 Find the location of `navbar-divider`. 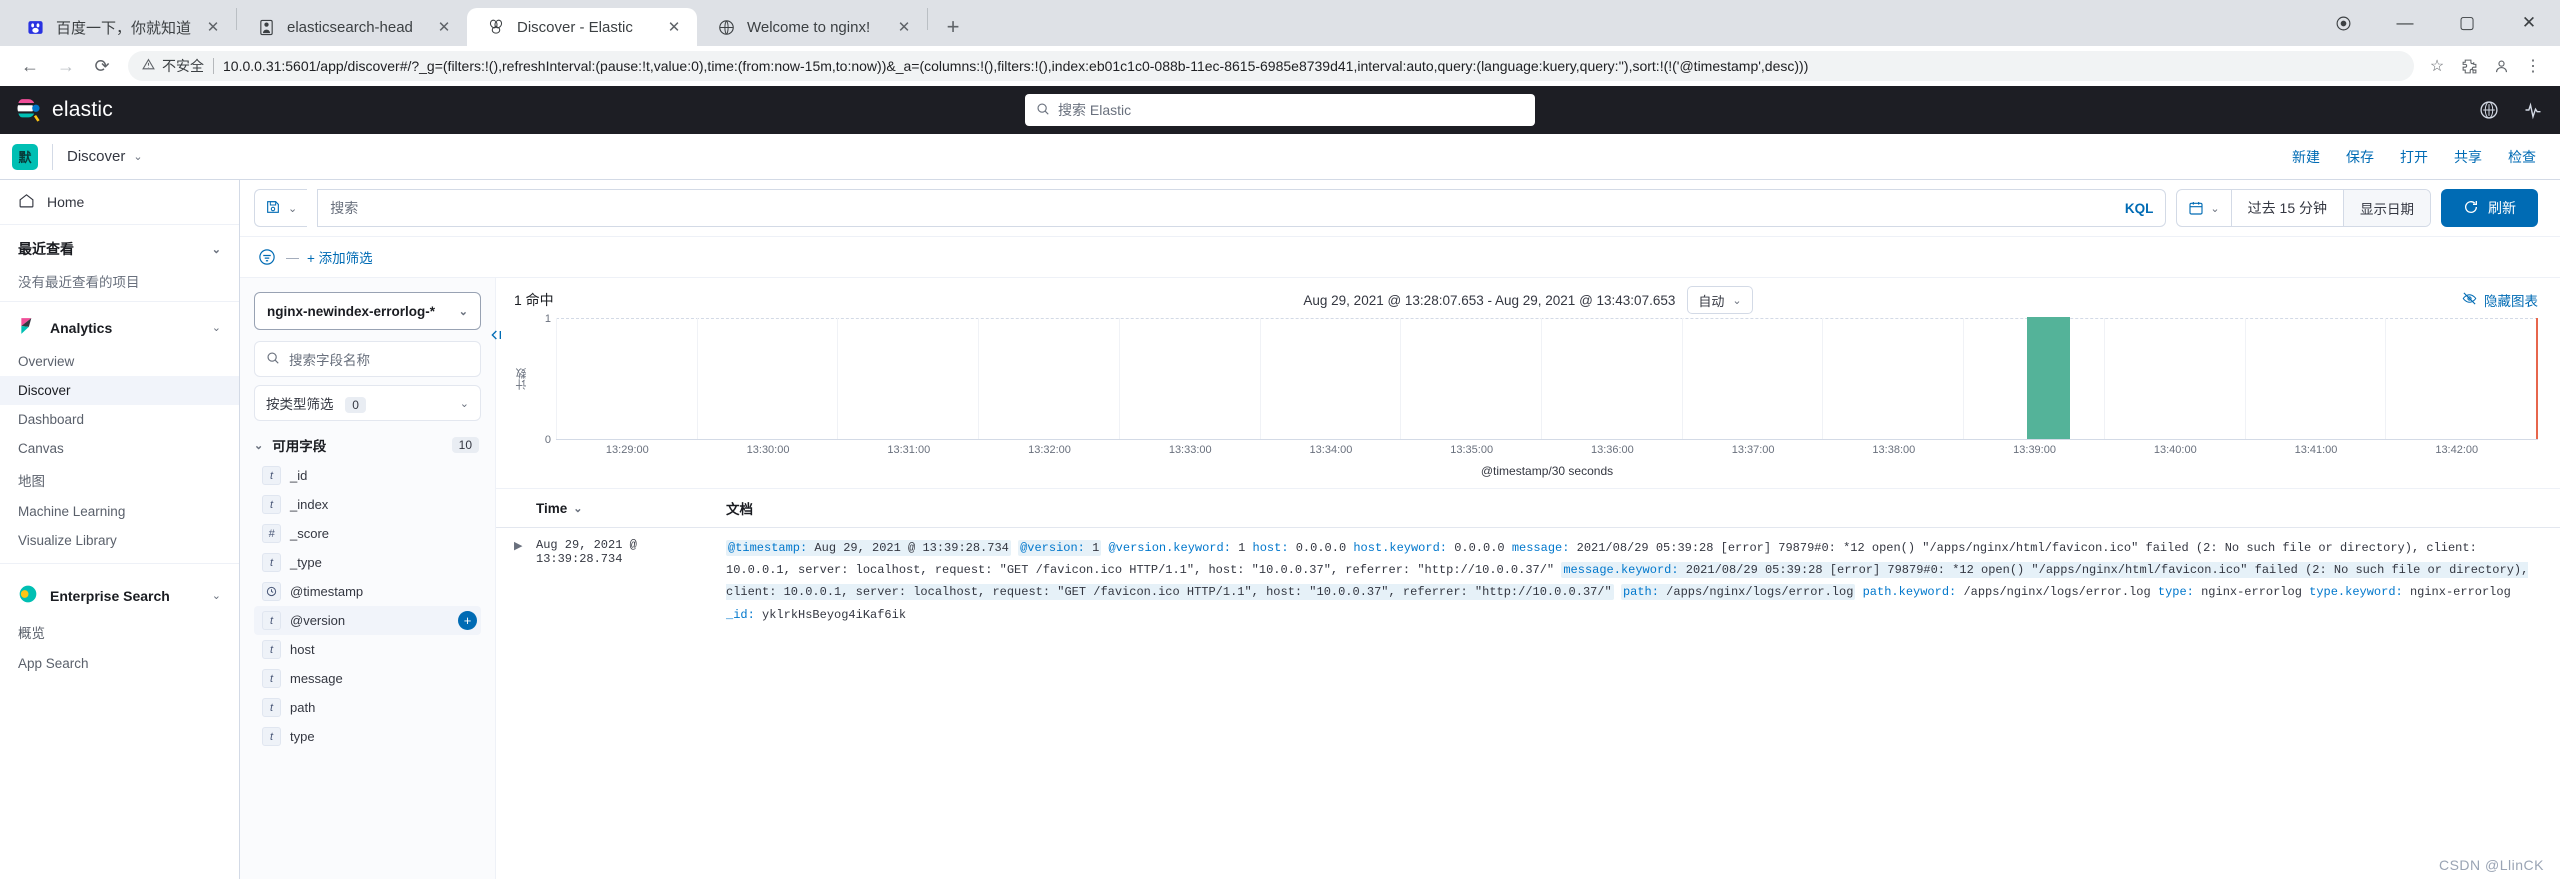

navbar-divider is located at coordinates (52, 156).